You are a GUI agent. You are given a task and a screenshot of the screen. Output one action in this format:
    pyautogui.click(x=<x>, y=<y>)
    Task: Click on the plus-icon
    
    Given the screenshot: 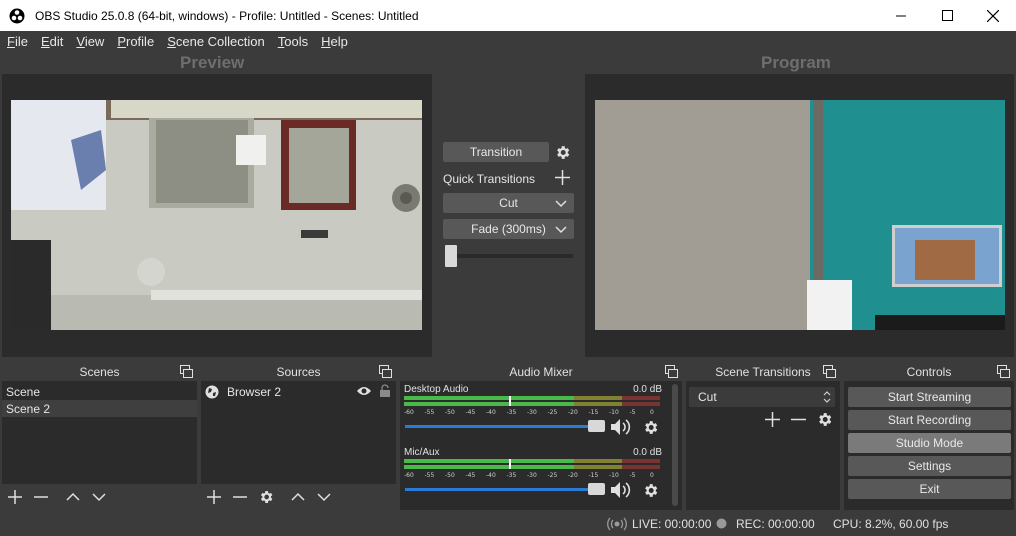 What is the action you would take?
    pyautogui.click(x=15, y=497)
    